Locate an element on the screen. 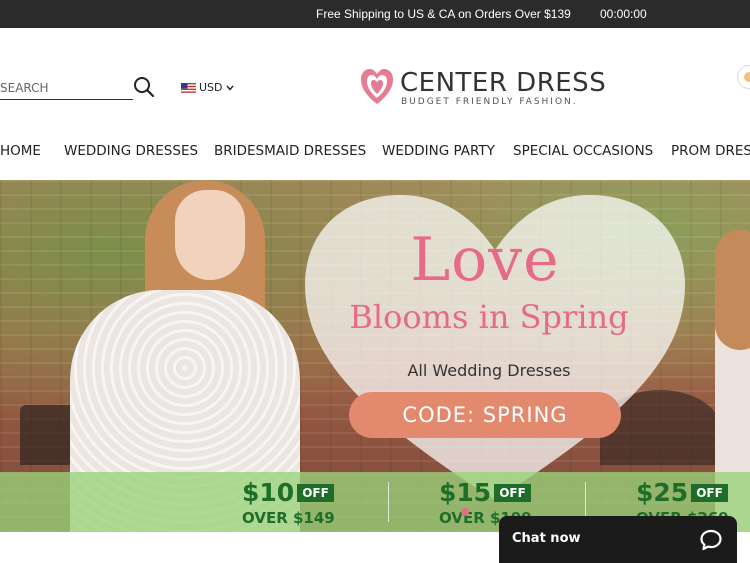 This screenshot has width=750, height=563. promo-headline-spring: Blooms in Spring is located at coordinates (489, 317).